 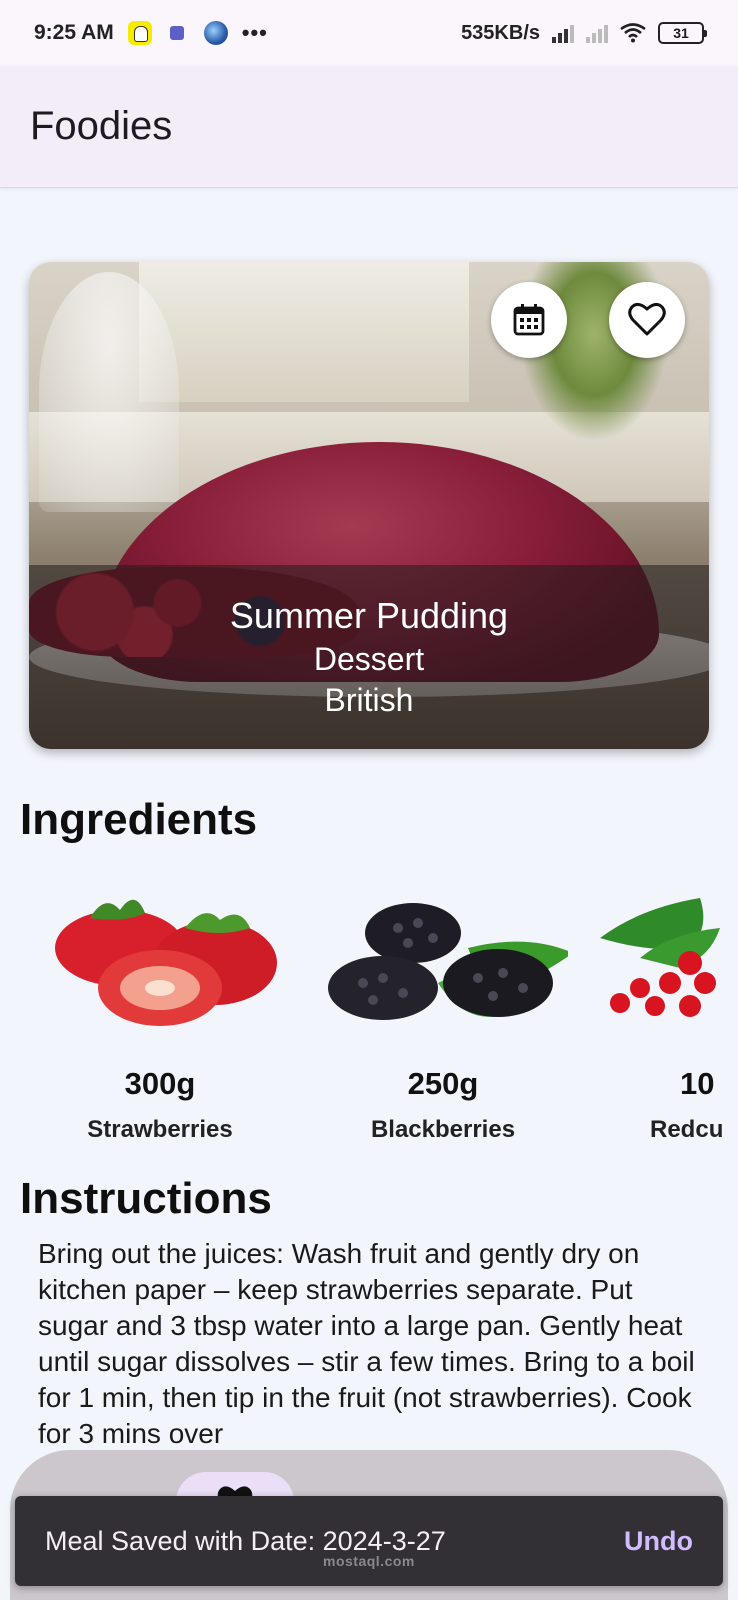 What do you see at coordinates (697, 1083) in the screenshot?
I see `ingredient-quantity: 10` at bounding box center [697, 1083].